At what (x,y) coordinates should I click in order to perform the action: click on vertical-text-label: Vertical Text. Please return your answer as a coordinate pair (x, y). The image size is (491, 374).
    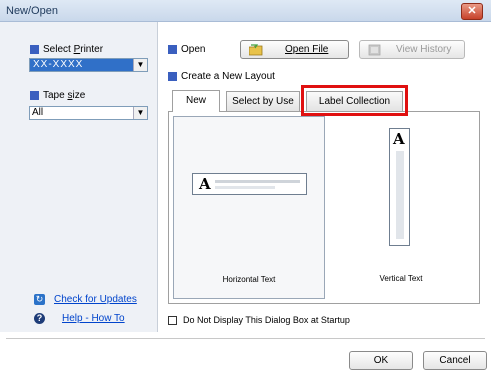
    Looking at the image, I should click on (401, 278).